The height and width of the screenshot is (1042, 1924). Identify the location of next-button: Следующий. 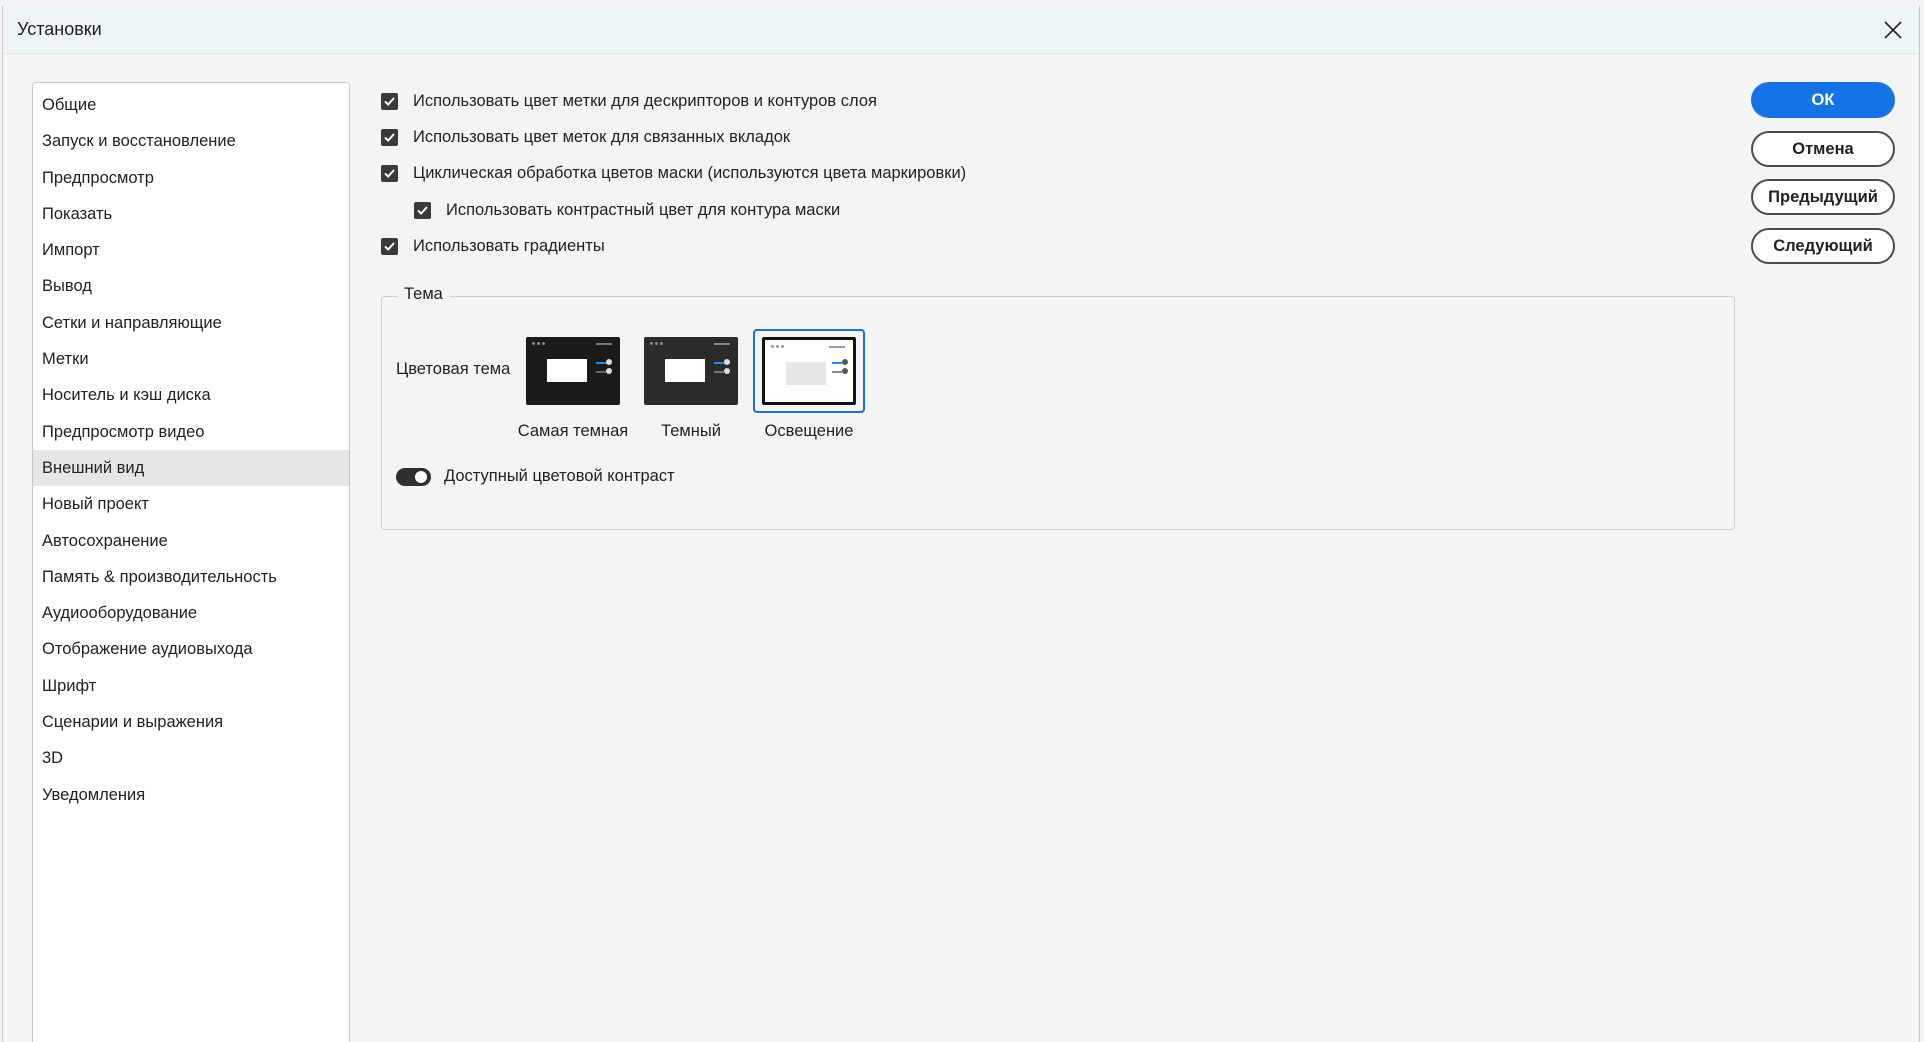
(1823, 246).